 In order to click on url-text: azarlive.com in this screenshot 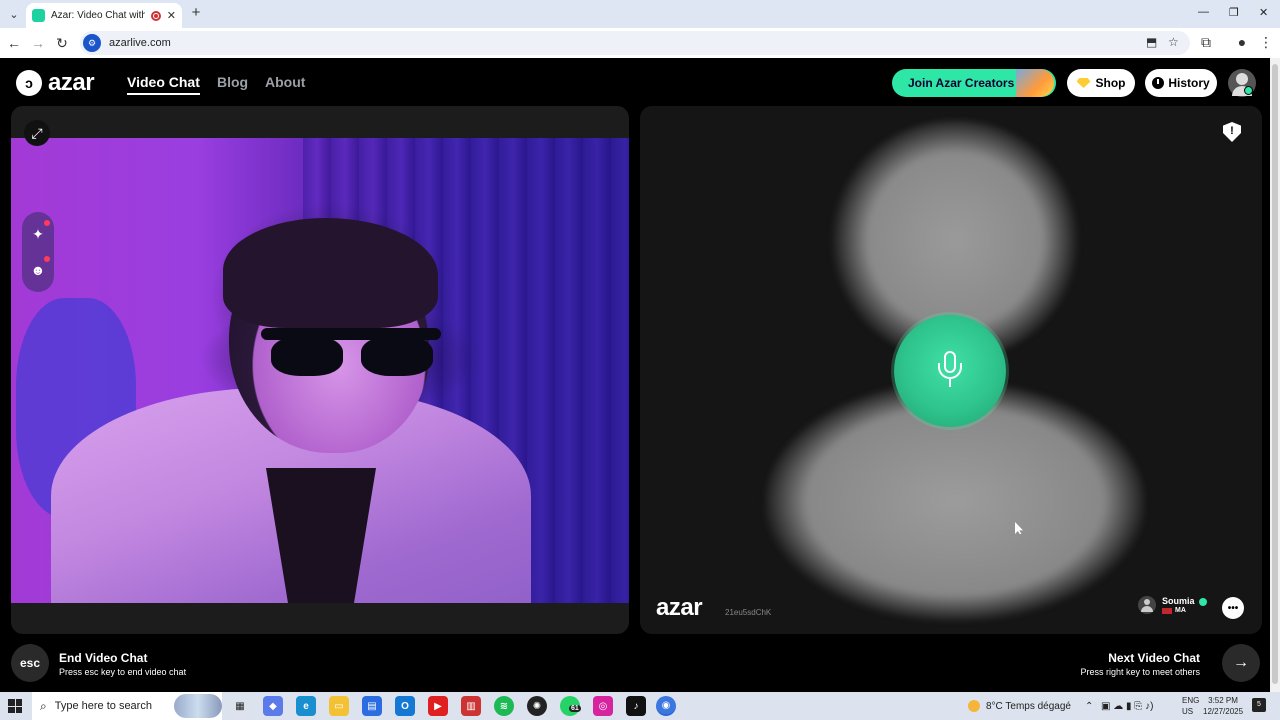, I will do `click(140, 43)`.